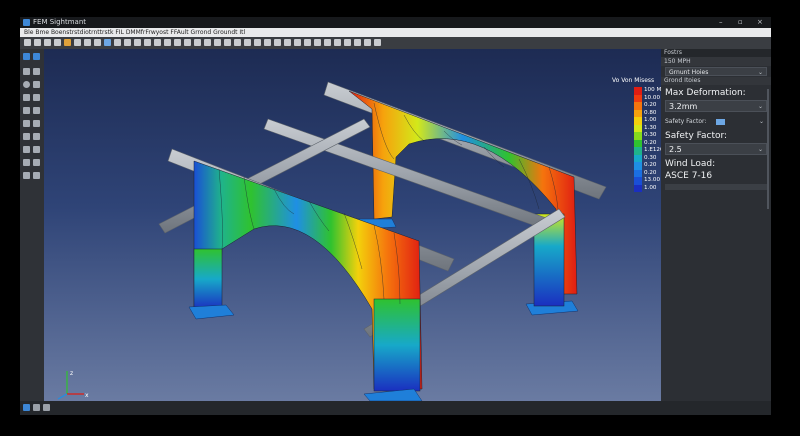 The image size is (800, 436). I want to click on rotate-tool-icon, so click(36, 97).